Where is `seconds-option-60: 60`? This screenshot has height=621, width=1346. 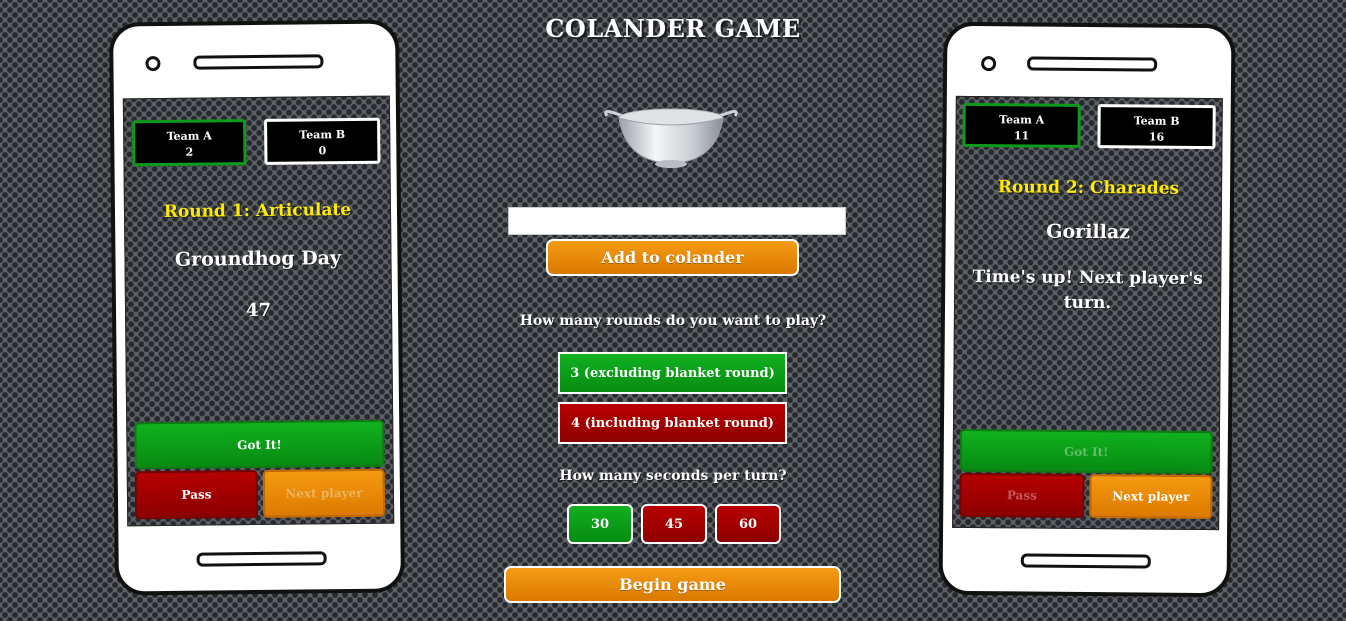 seconds-option-60: 60 is located at coordinates (748, 524).